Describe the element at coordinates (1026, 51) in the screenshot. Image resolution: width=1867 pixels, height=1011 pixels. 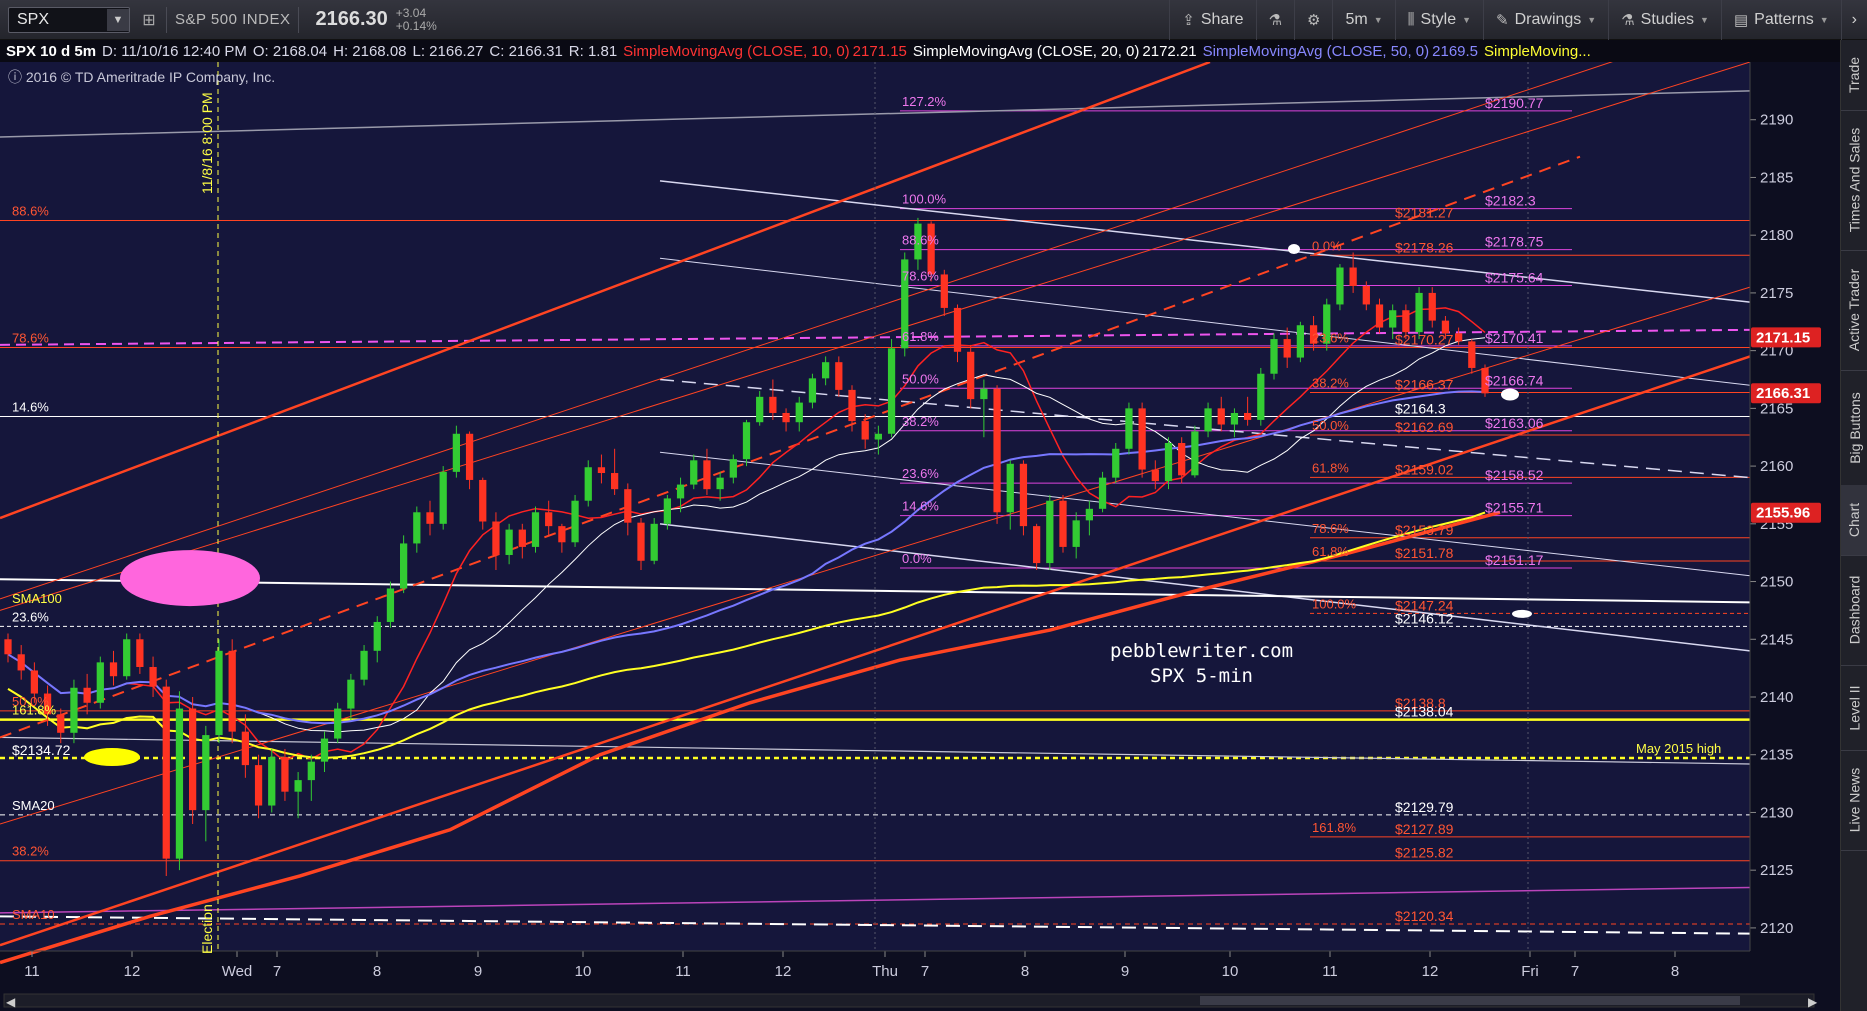
I see `study-sma20-label: SimpleMovingAvg (CLOSE, 20, 0)` at that location.